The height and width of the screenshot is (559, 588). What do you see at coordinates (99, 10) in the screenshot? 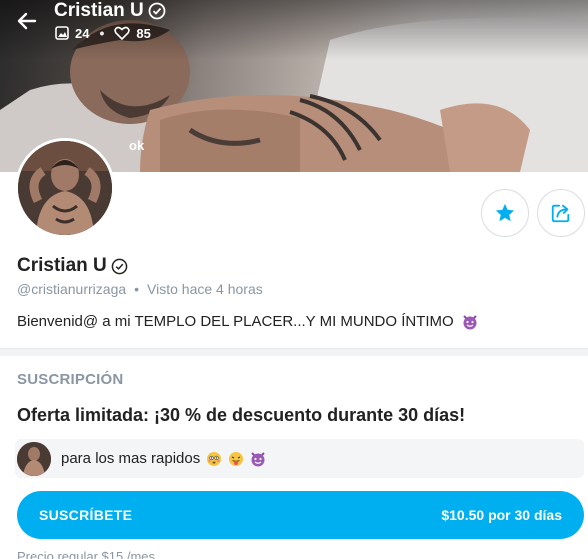
I see `header-name: Cristian U` at bounding box center [99, 10].